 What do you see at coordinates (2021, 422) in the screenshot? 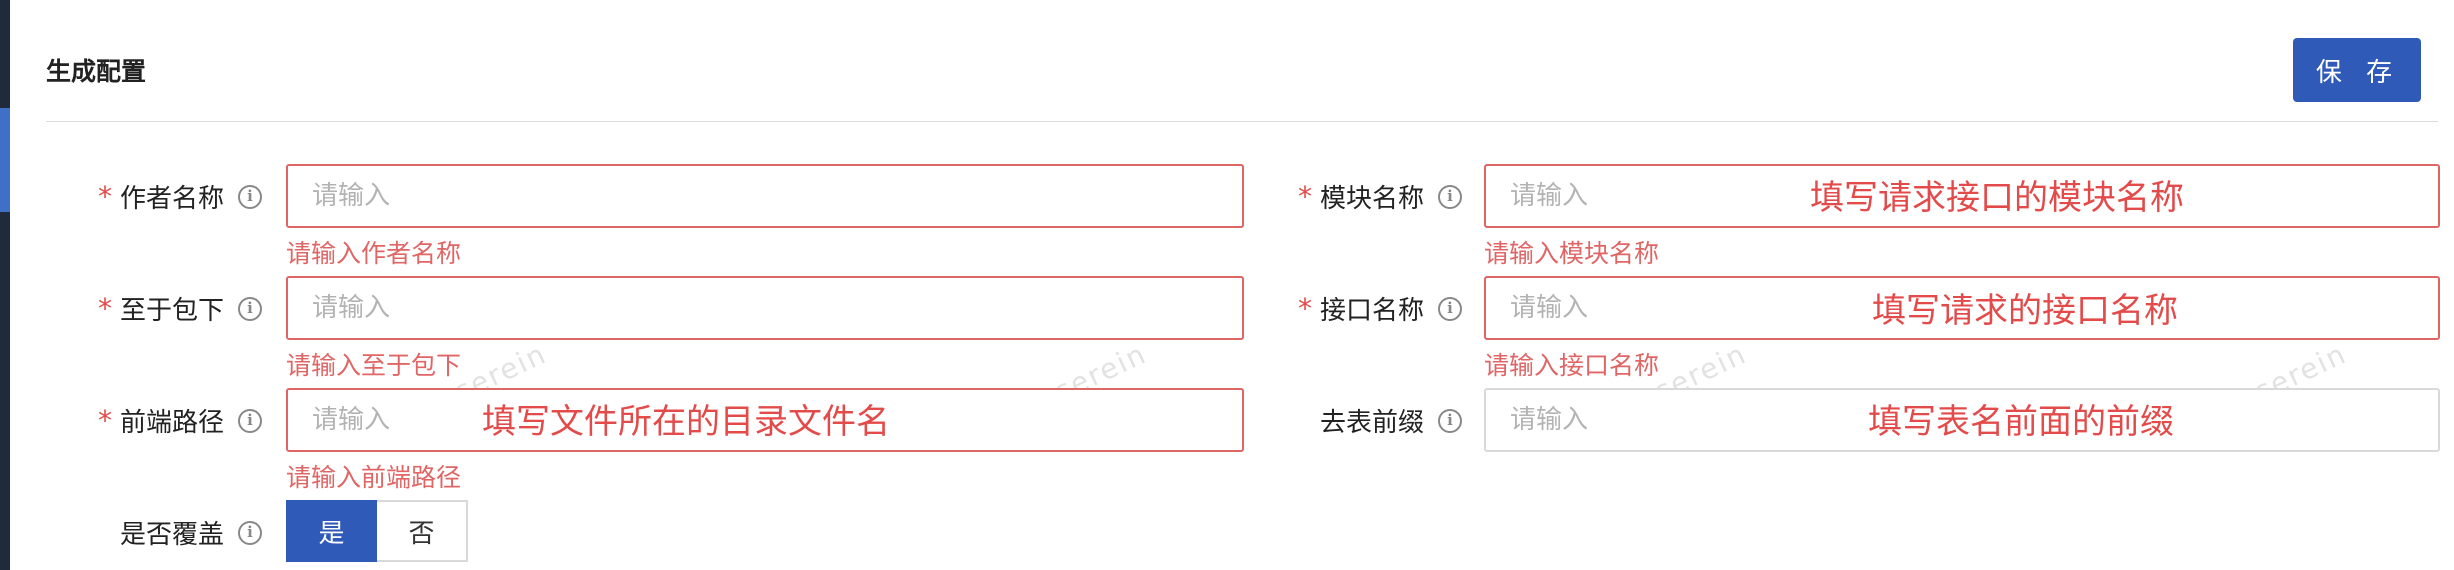
I see `table-prefix-annotation: 填写表名前面的前缀` at bounding box center [2021, 422].